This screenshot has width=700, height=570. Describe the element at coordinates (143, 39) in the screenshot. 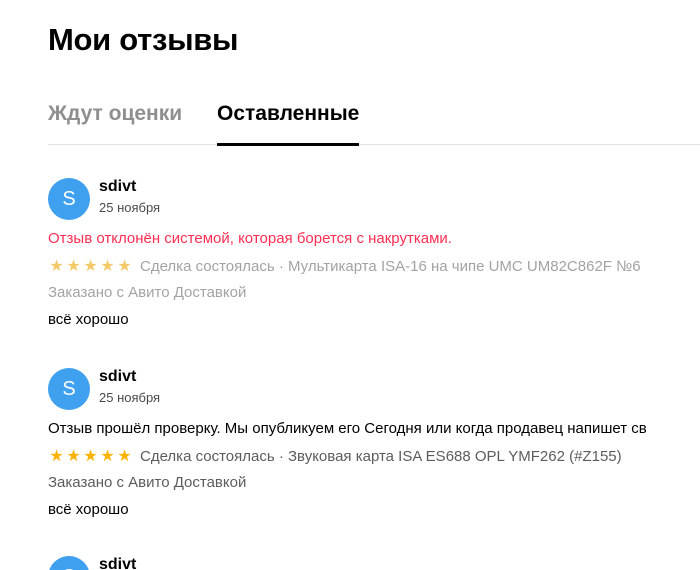

I see `page-title: Мои отзывы` at that location.